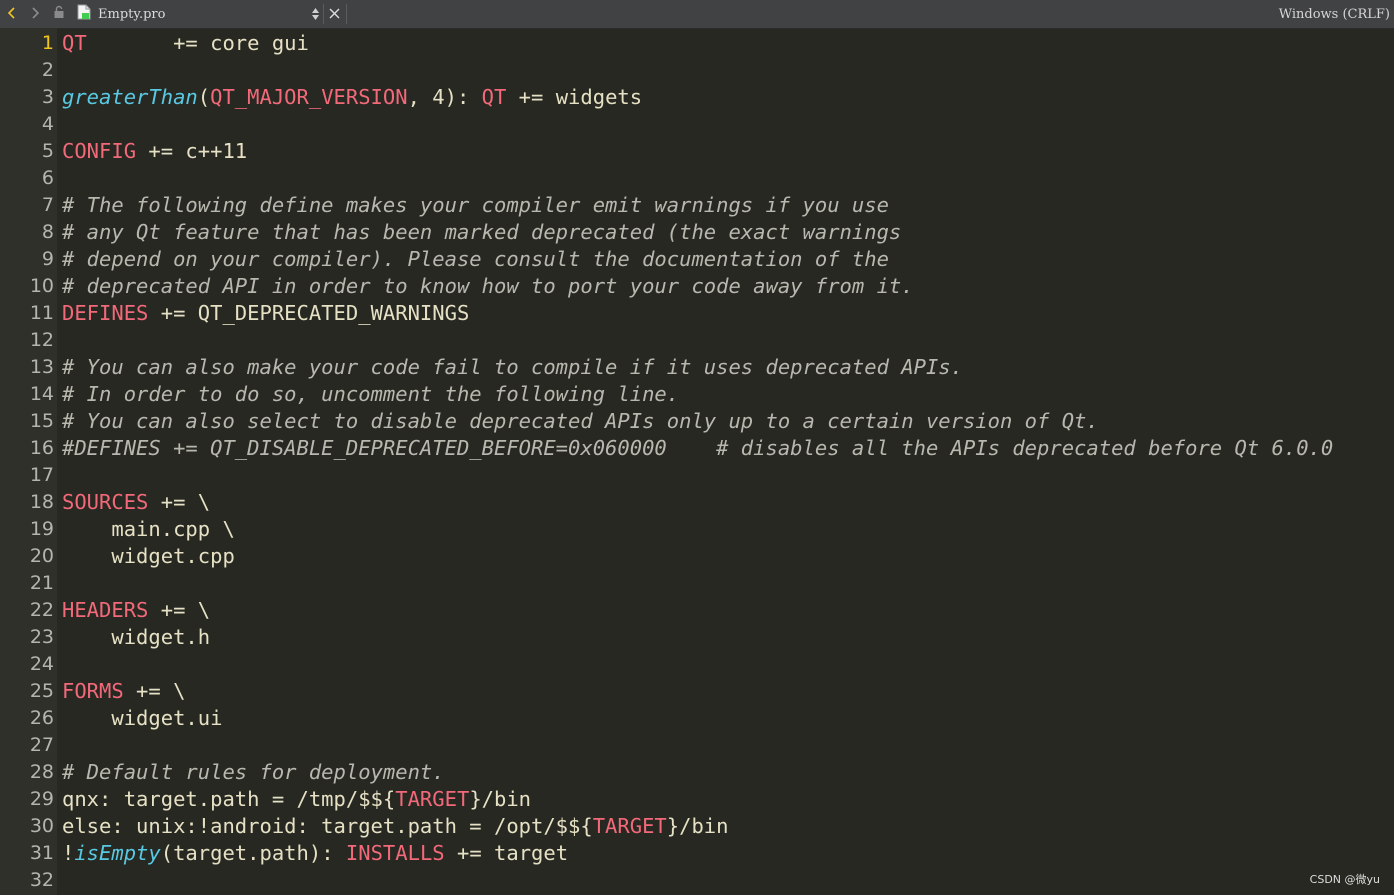  Describe the element at coordinates (727, 610) in the screenshot. I see `code-line: HEADERS += \` at that location.